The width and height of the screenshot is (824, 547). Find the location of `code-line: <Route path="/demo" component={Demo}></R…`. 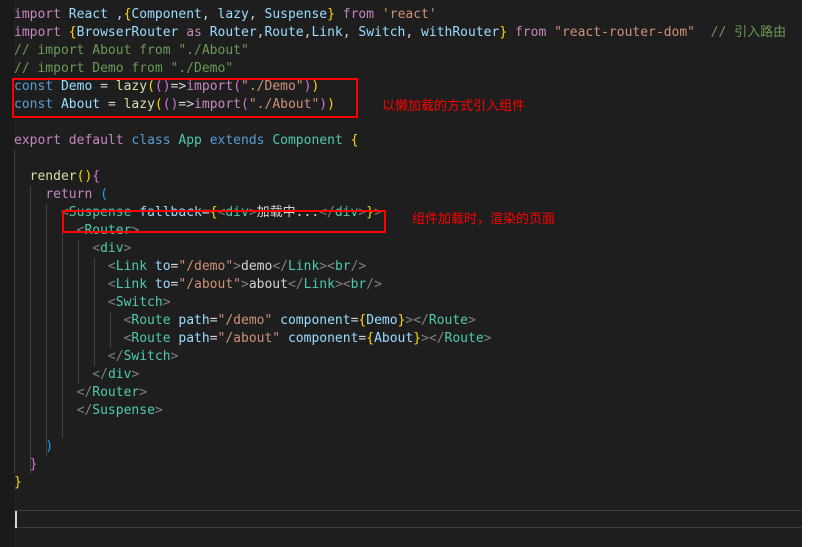

code-line: <Route path="/demo" component={Demo}></R… is located at coordinates (408, 321).